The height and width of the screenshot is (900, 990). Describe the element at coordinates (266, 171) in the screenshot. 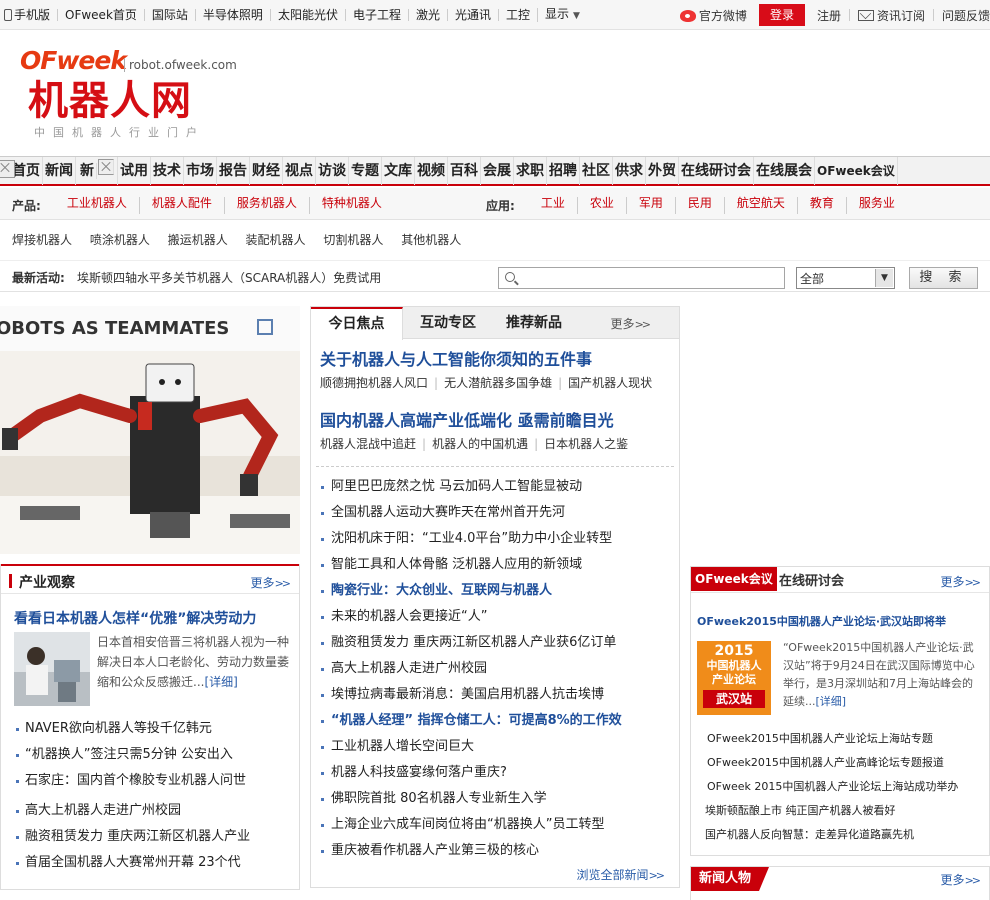

I see `nav-item: 财经` at that location.